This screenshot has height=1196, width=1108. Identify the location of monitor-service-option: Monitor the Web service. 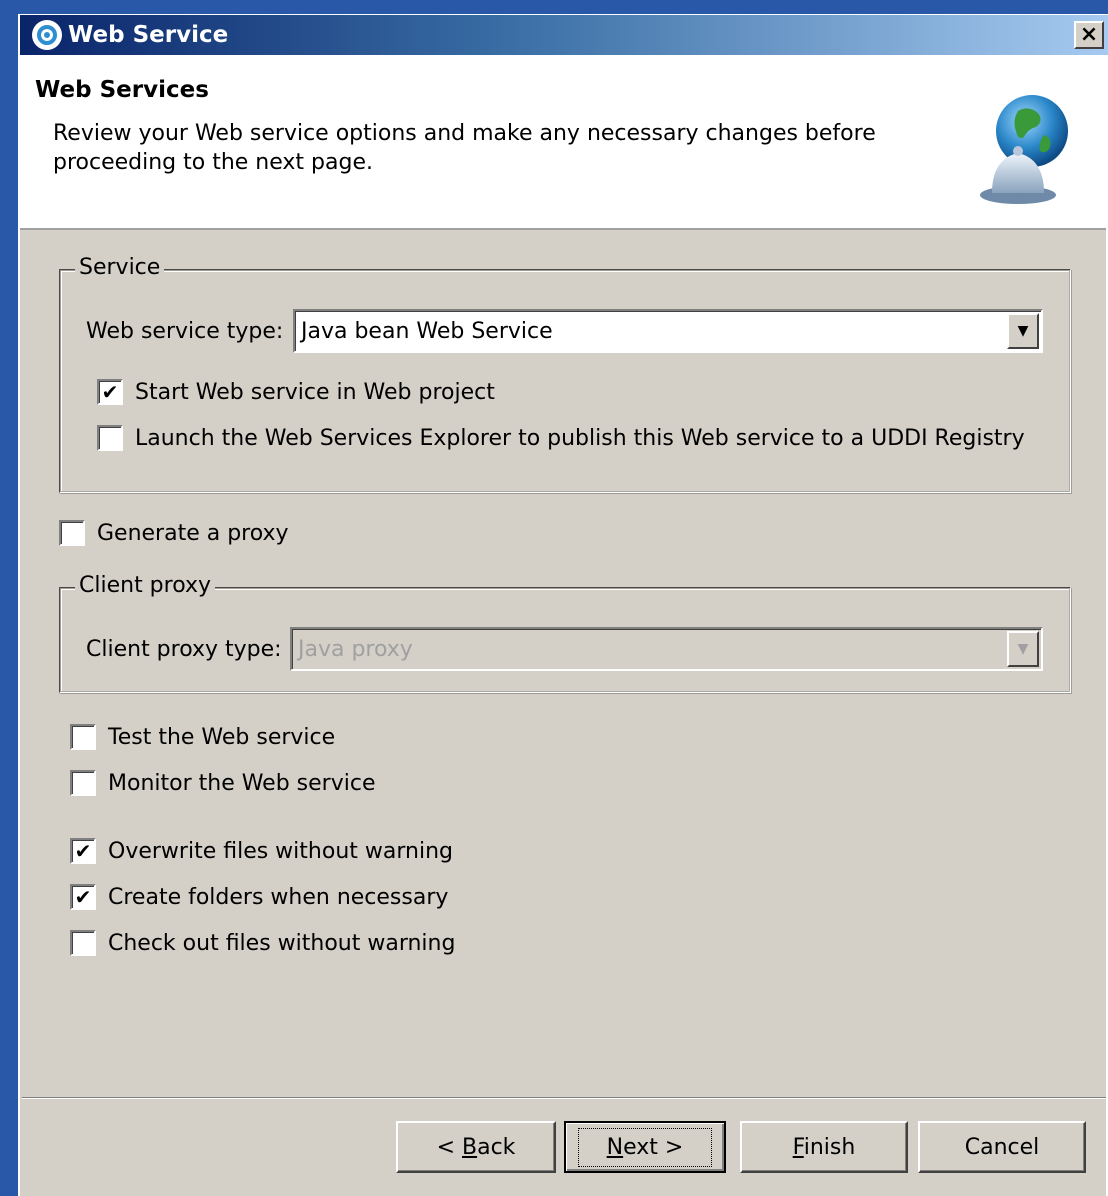
(222, 783).